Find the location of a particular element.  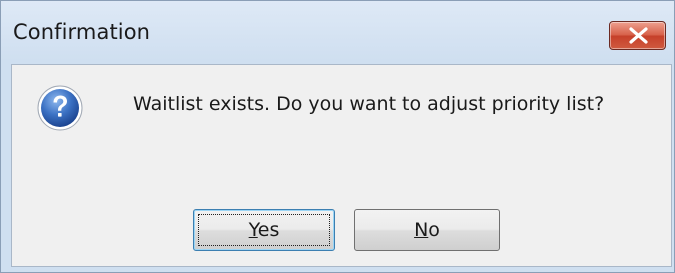

yes-mnemonic: Y is located at coordinates (253, 230).